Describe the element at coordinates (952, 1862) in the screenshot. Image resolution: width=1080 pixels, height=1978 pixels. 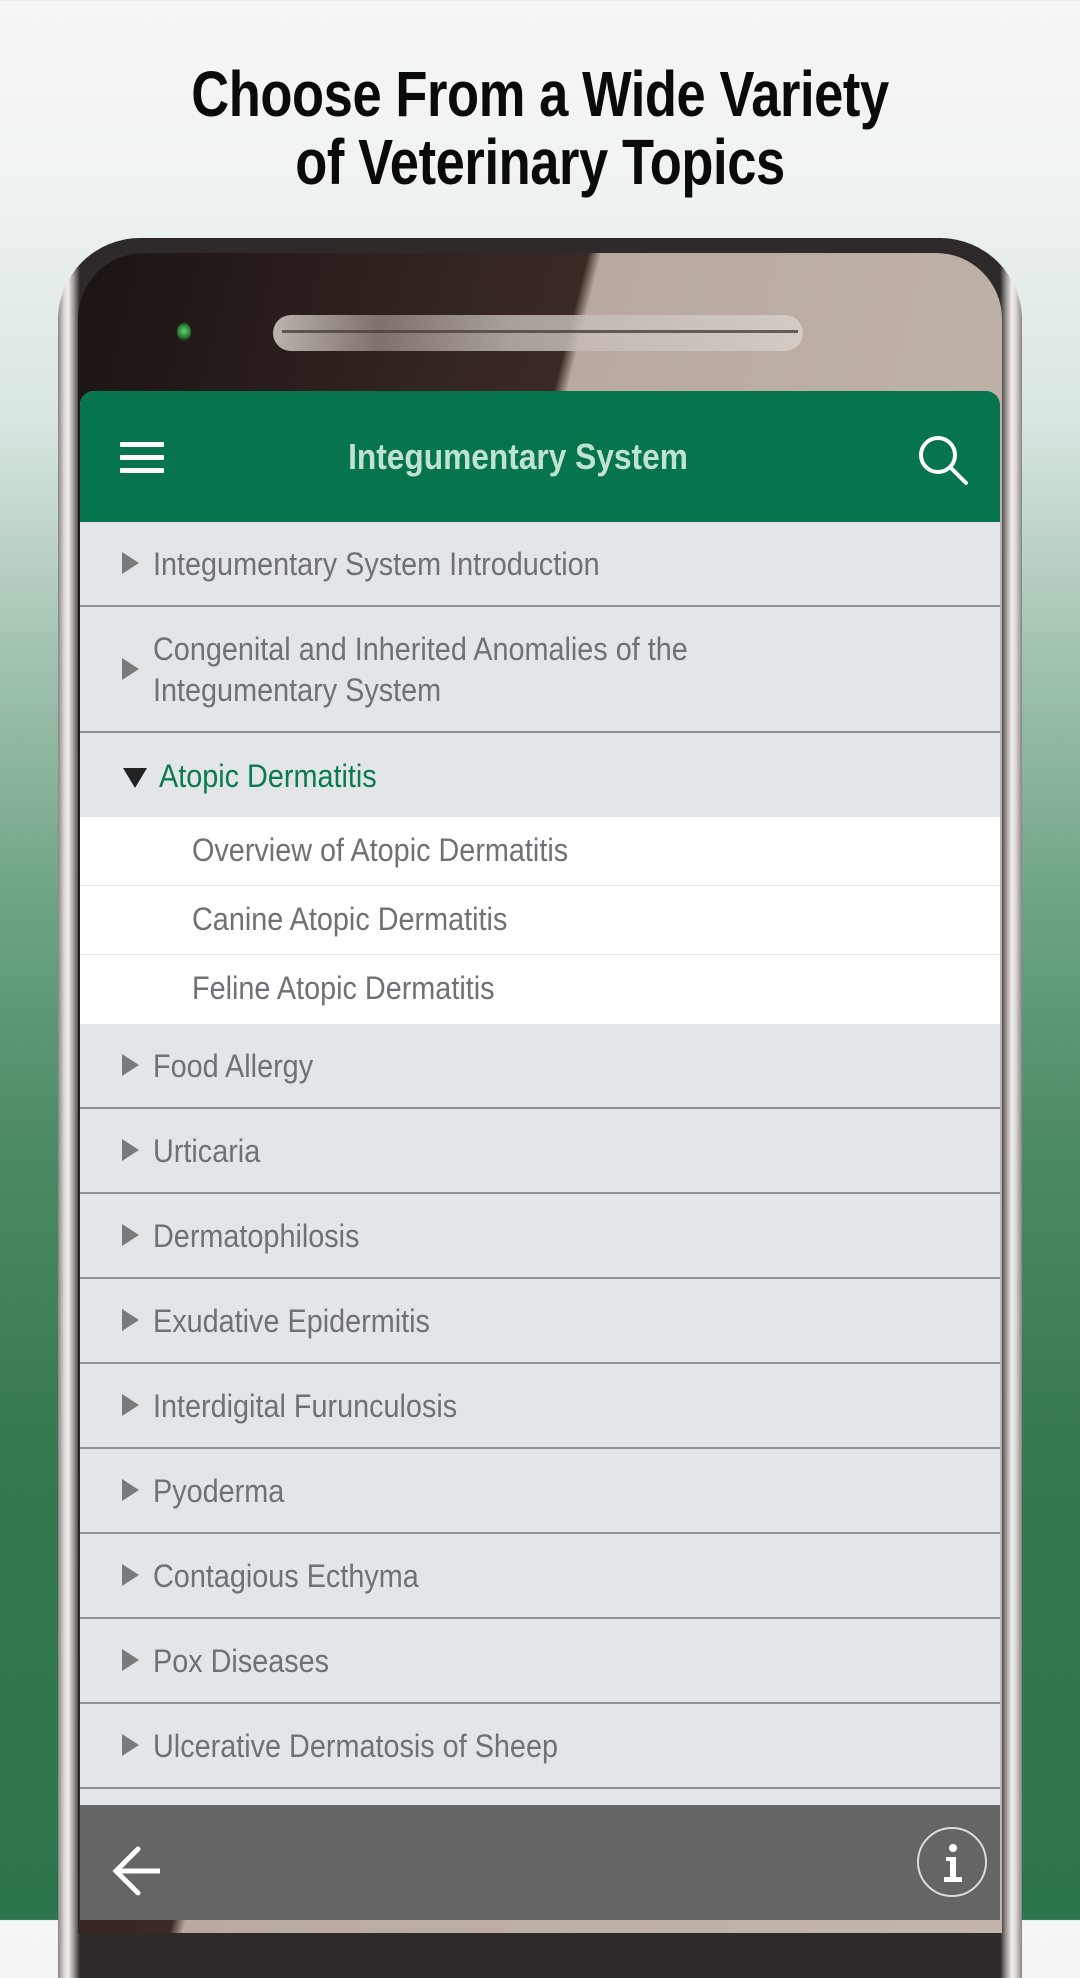
I see `info-icon` at that location.